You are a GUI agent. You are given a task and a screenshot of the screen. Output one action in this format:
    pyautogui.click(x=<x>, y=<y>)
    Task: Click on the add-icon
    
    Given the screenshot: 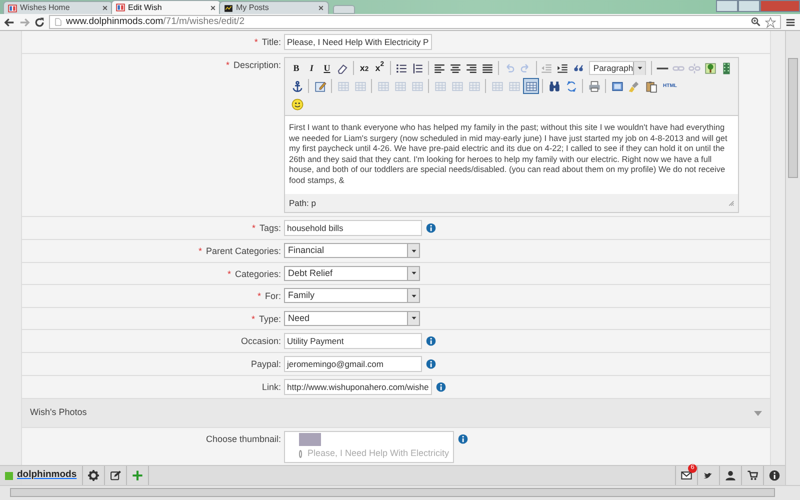 What is the action you would take?
    pyautogui.click(x=137, y=475)
    